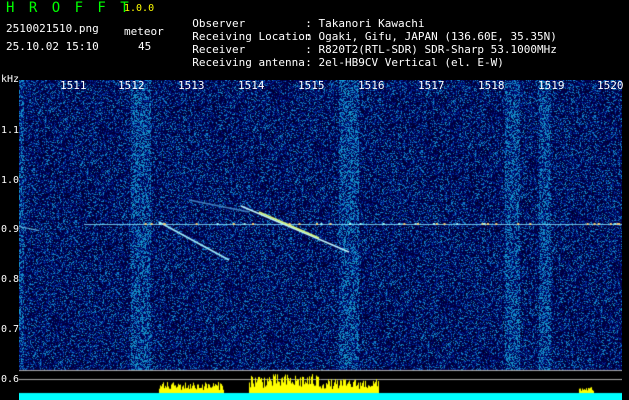  Describe the element at coordinates (69, 8) in the screenshot. I see `app-title: H R O F F T` at that location.